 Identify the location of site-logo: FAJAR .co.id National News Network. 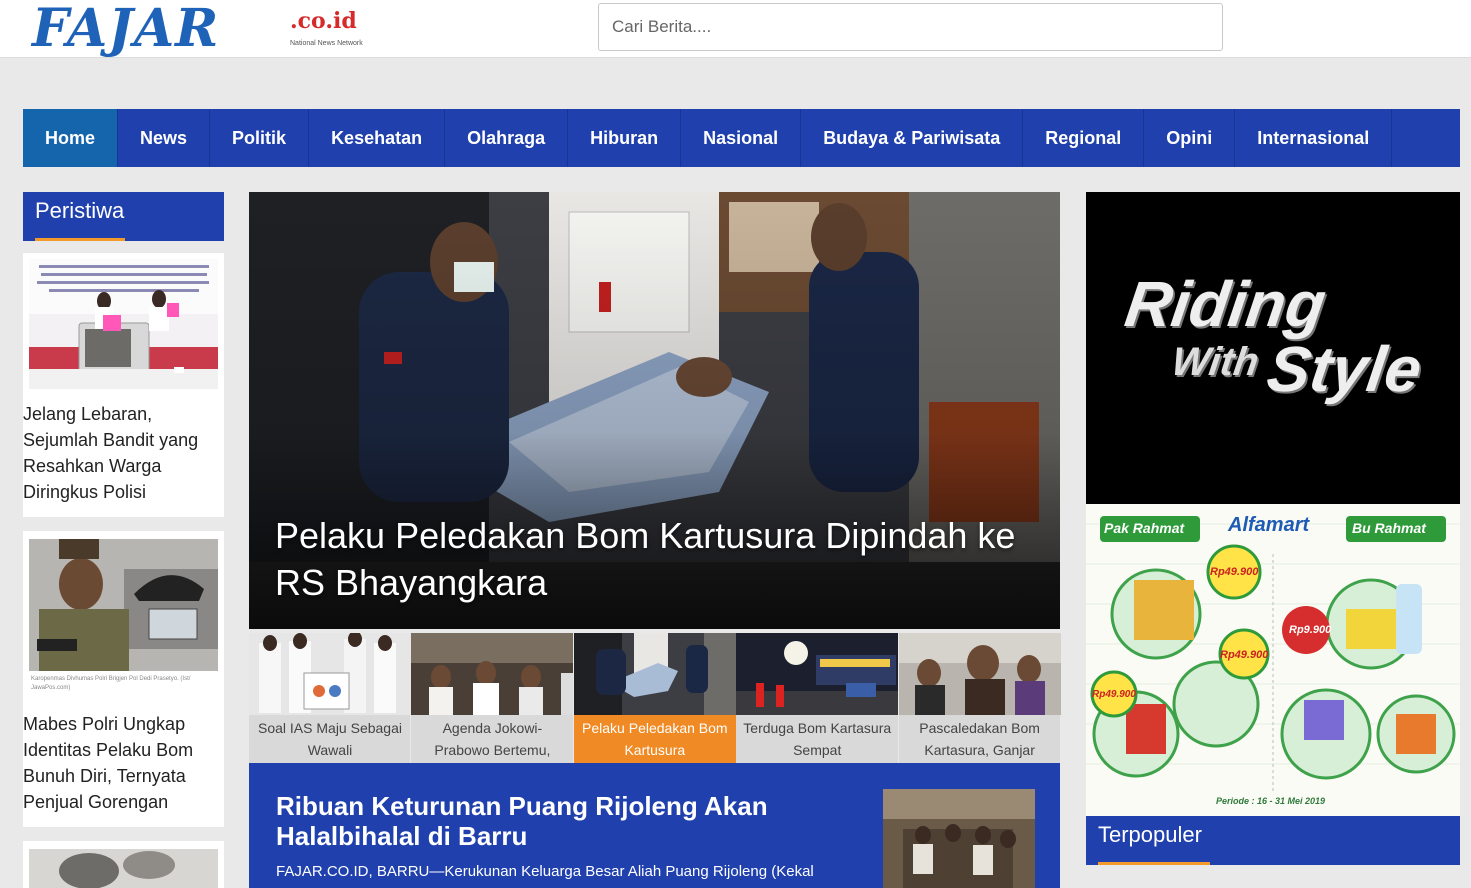
(202, 29).